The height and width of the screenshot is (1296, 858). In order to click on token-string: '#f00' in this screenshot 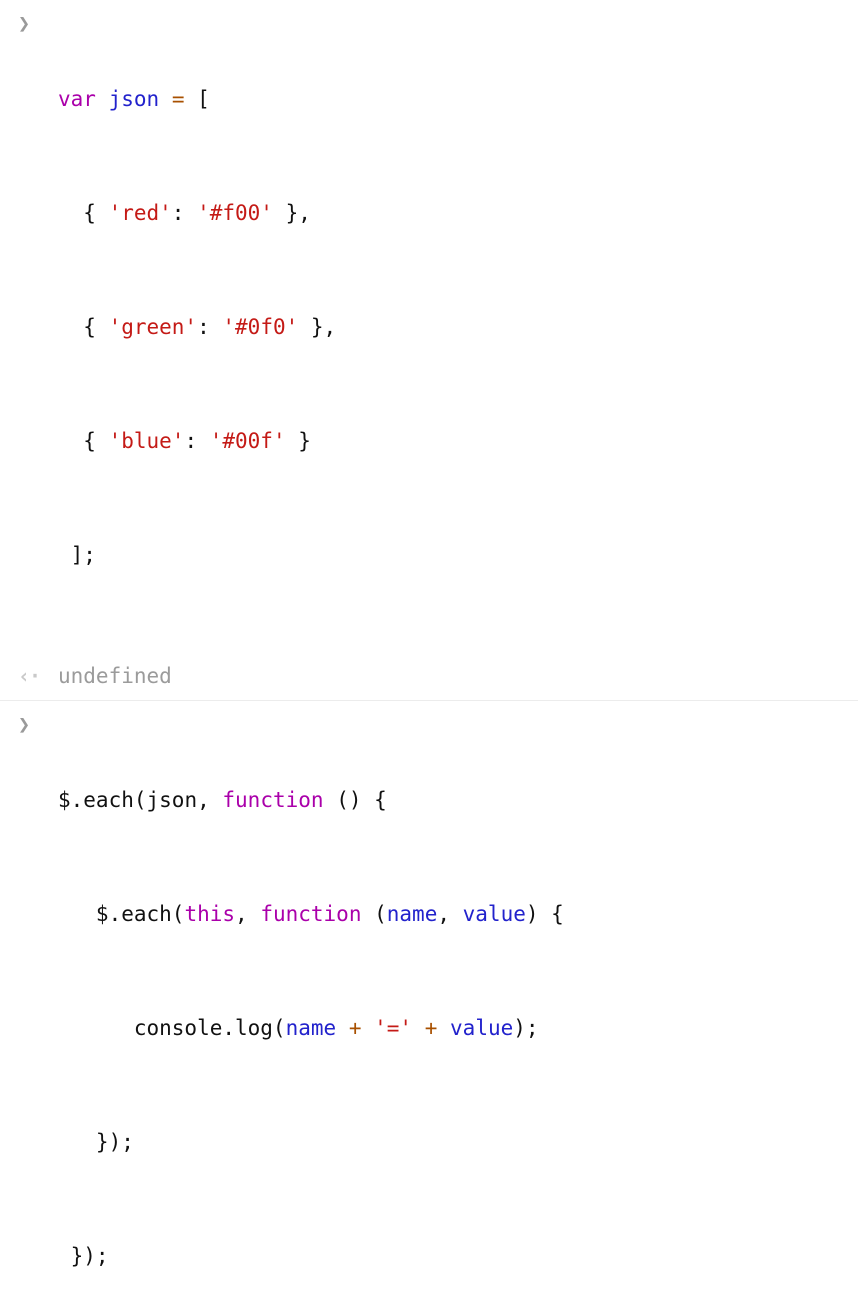, I will do `click(235, 213)`.